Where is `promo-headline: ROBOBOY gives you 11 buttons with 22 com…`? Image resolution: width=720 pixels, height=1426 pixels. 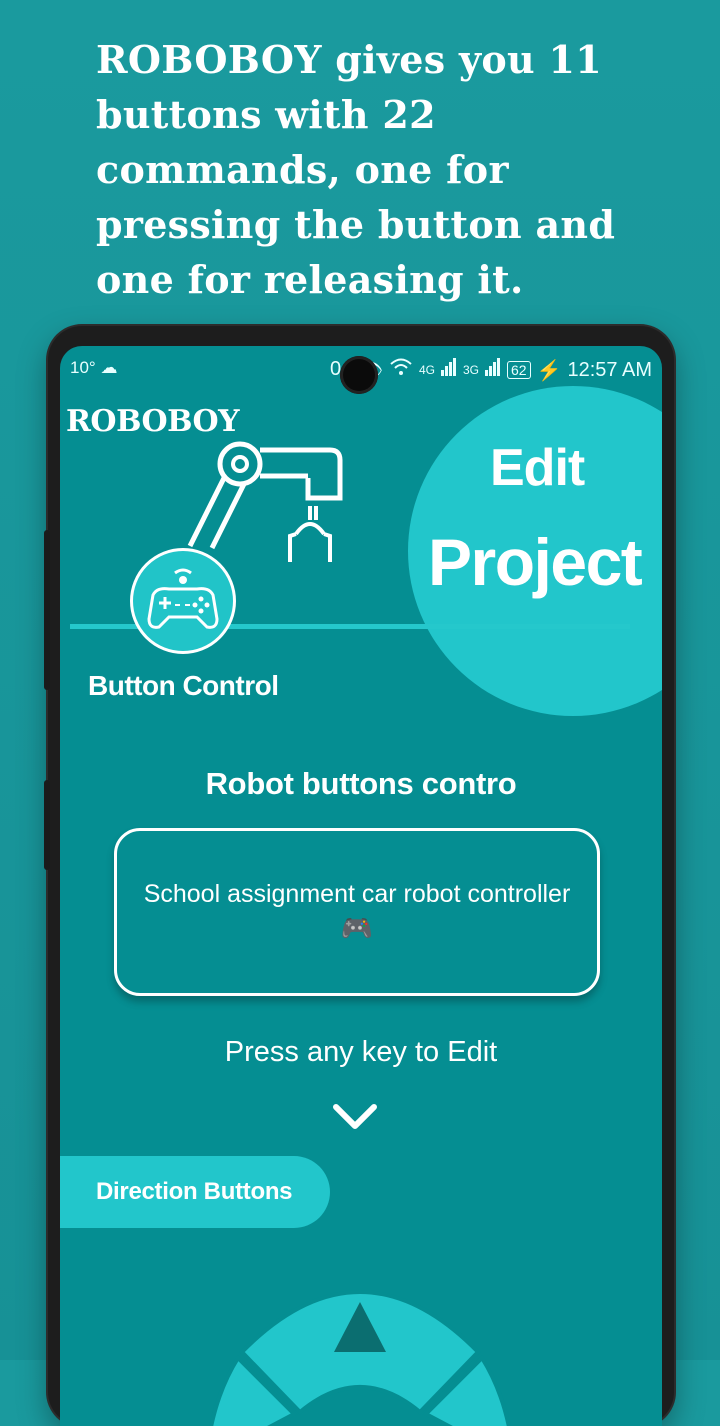 promo-headline: ROBOBOY gives you 11 buttons with 22 com… is located at coordinates (356, 169).